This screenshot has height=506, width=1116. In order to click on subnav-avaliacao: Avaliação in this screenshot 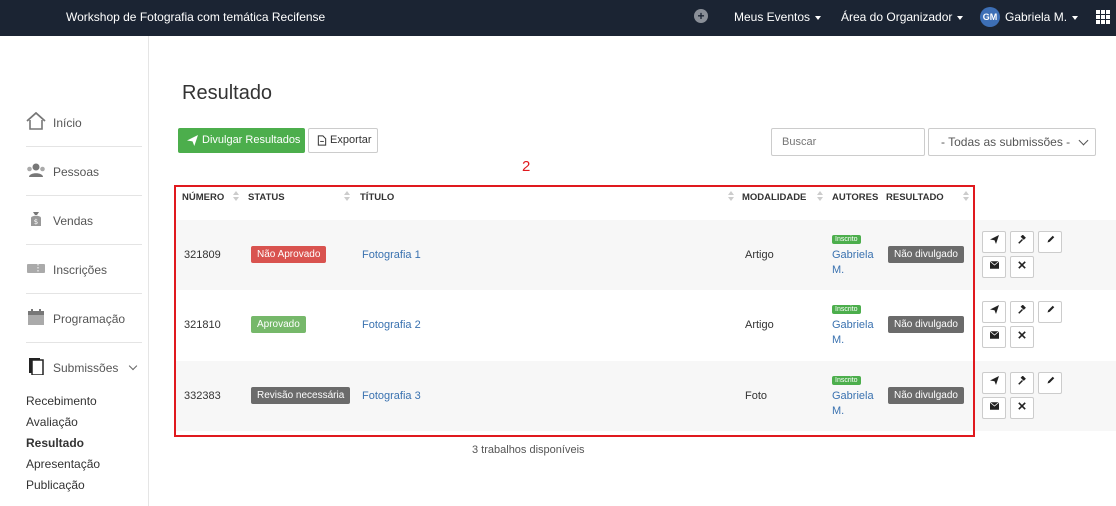, I will do `click(52, 422)`.